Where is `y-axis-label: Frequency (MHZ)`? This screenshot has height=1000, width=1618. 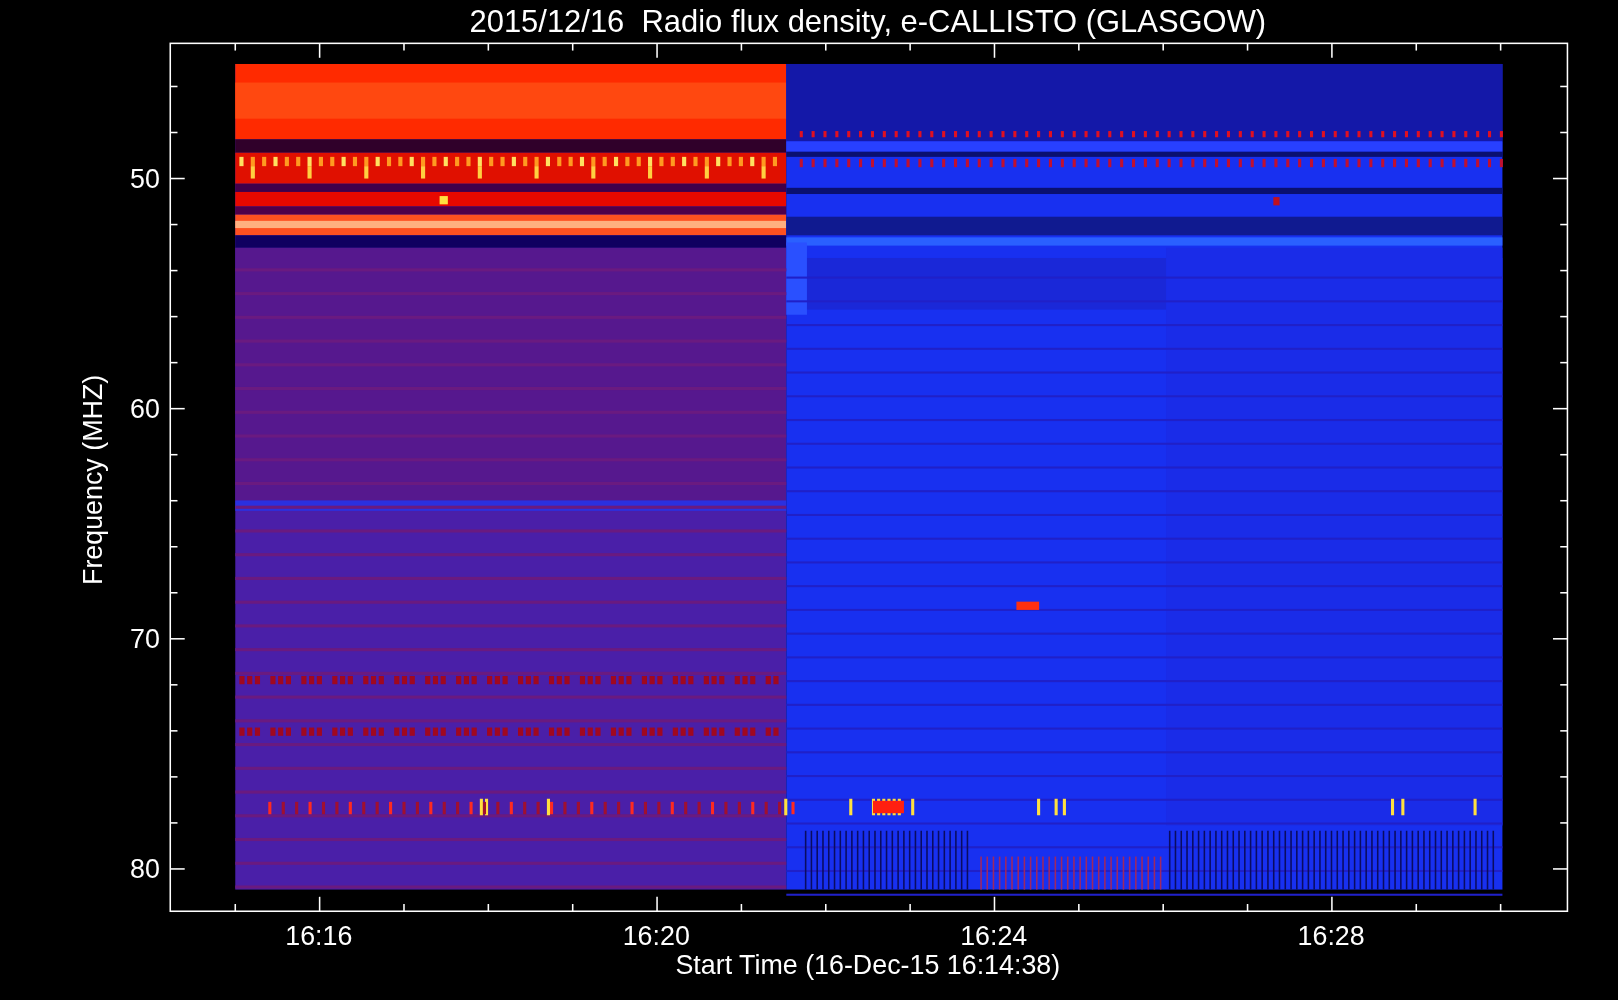
y-axis-label: Frequency (MHZ) is located at coordinates (93, 479).